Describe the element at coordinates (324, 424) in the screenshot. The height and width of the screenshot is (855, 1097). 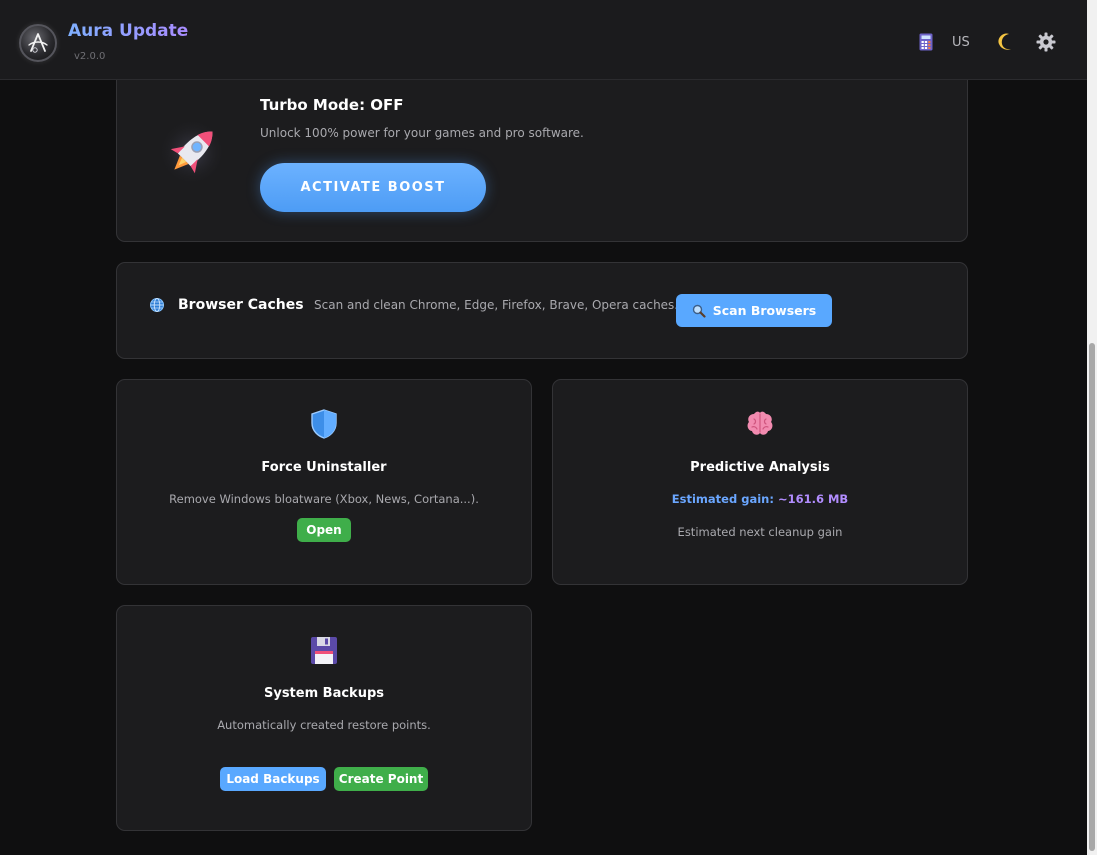
I see `shield-icon` at that location.